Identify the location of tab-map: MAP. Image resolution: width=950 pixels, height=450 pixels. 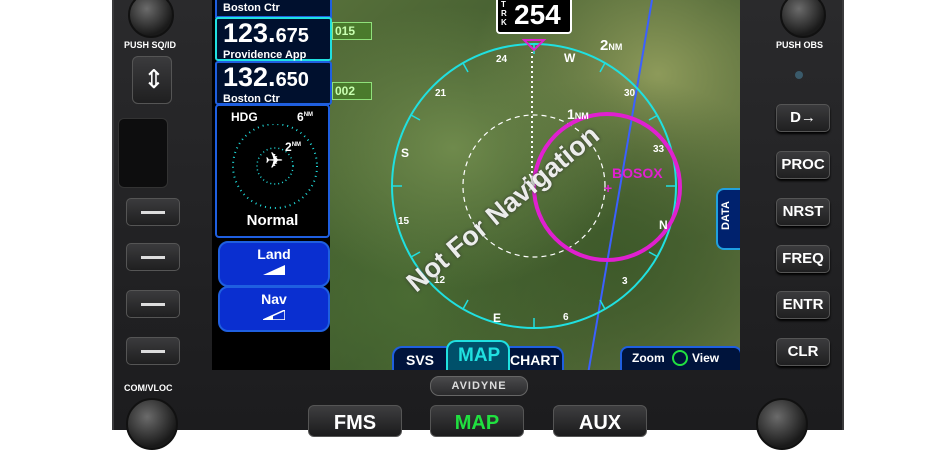
(478, 355).